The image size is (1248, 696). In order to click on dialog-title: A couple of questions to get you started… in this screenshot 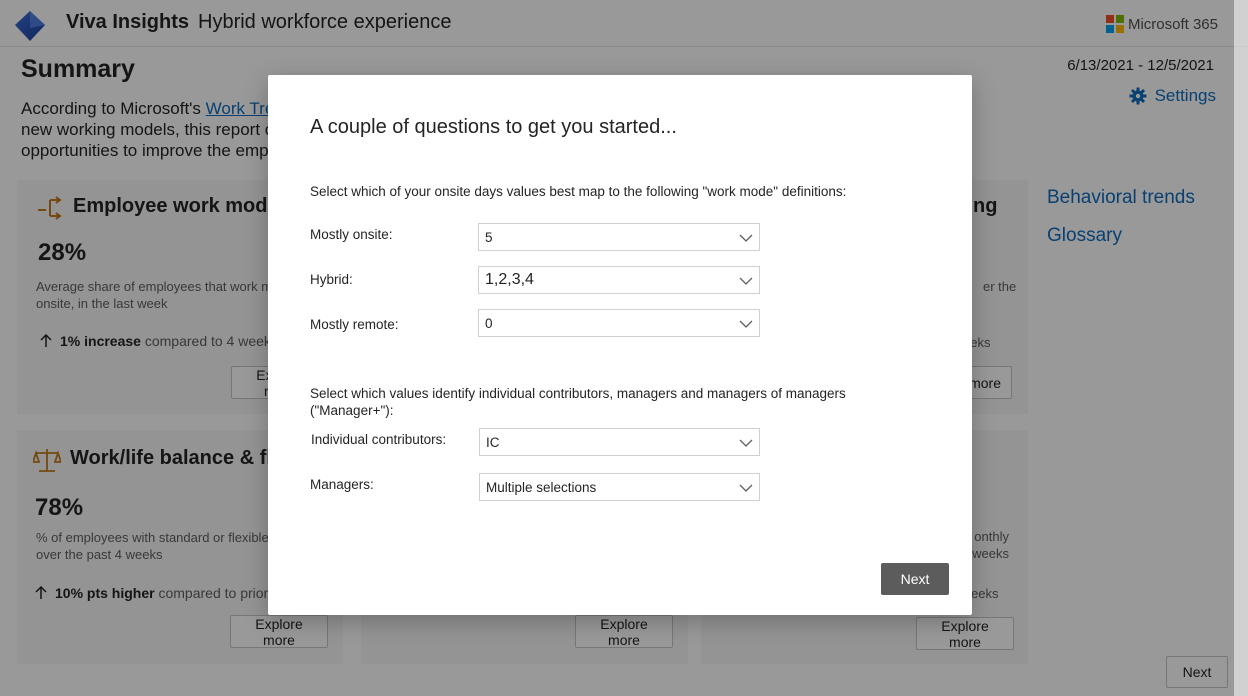, I will do `click(493, 127)`.